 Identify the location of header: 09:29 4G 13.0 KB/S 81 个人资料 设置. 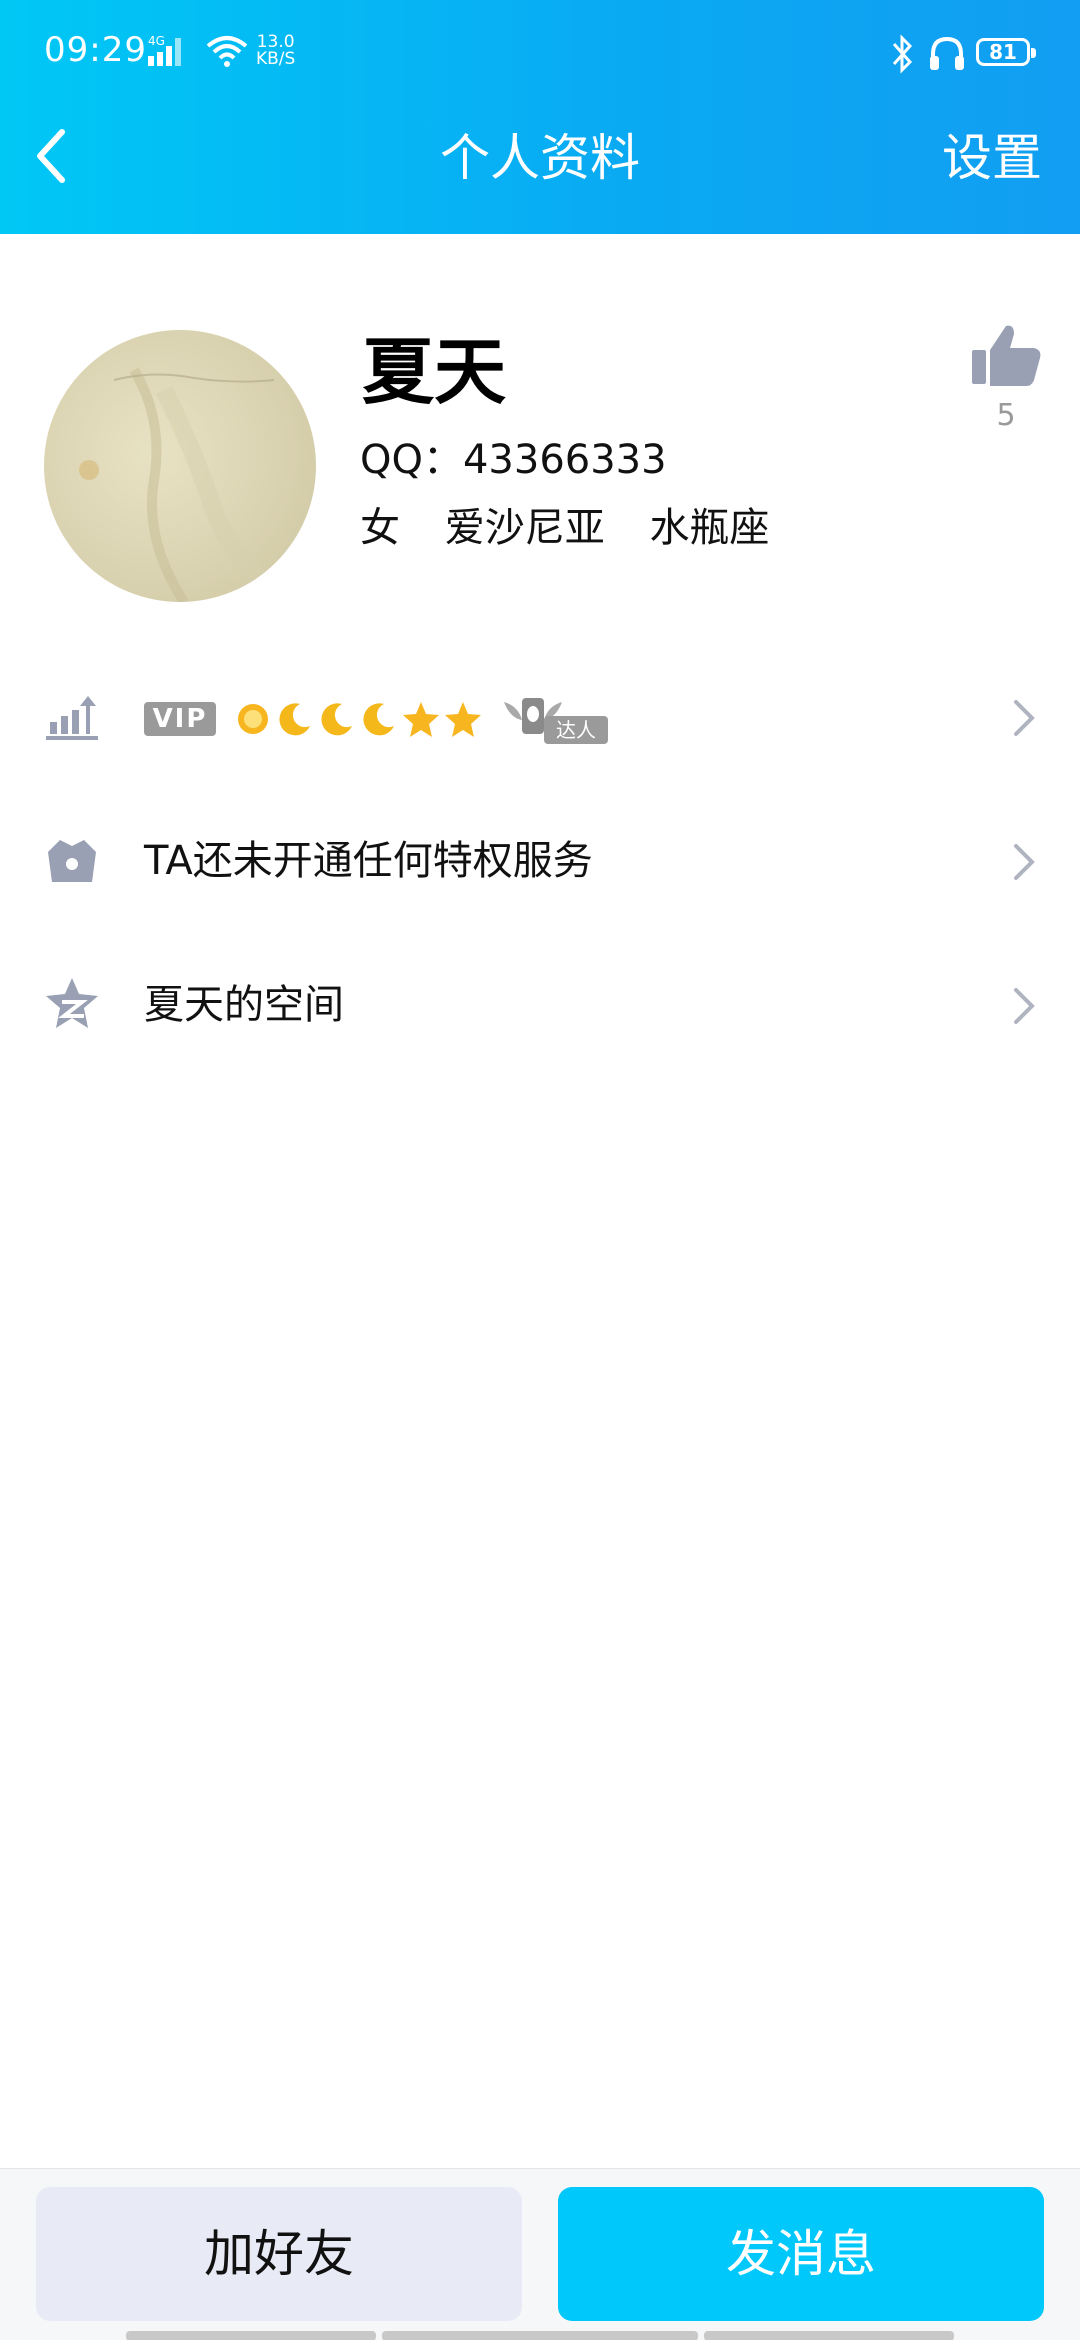
(540, 117).